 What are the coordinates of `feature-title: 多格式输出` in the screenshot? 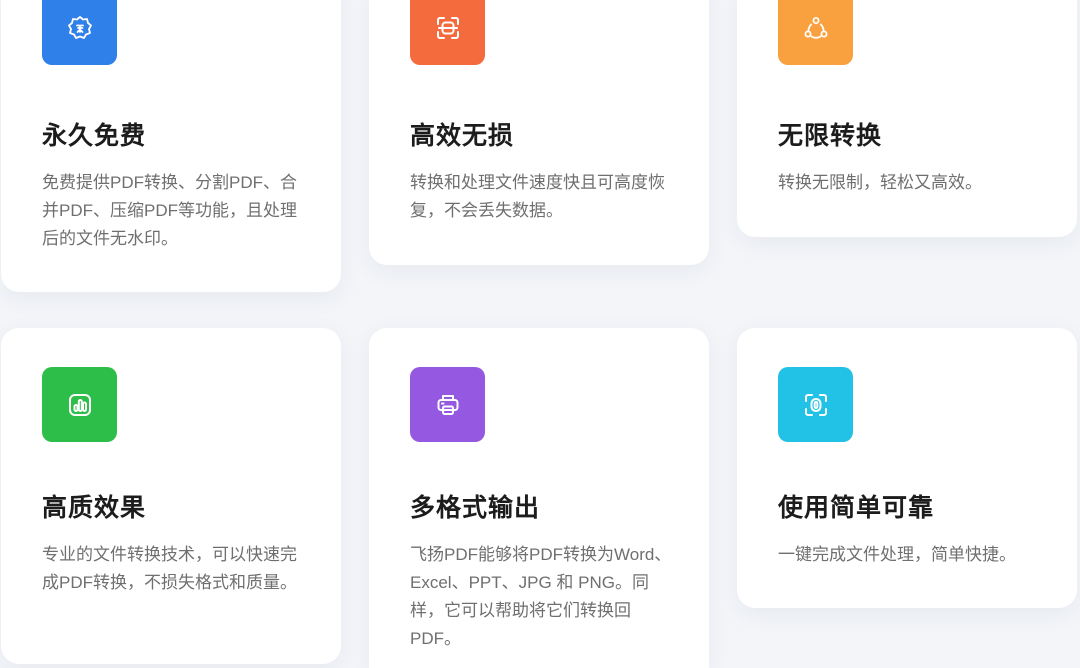 It's located at (475, 508).